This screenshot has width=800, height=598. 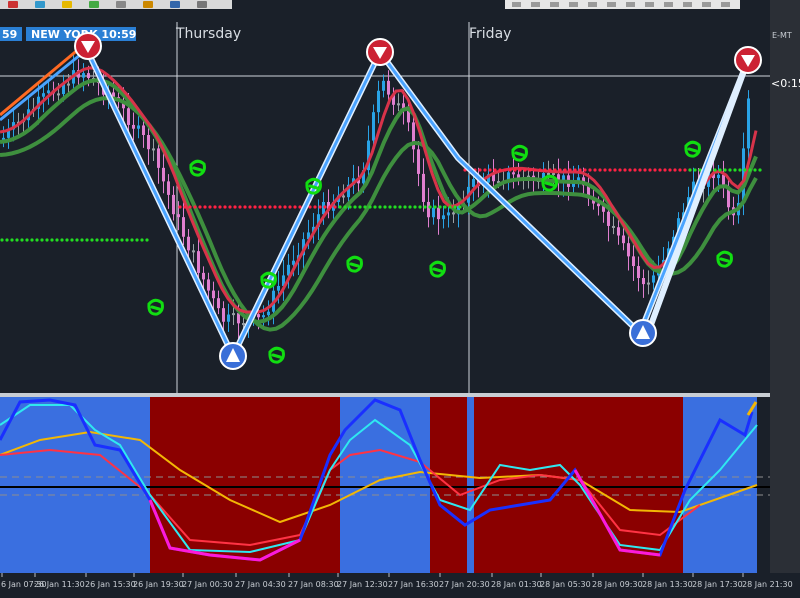 What do you see at coordinates (470, 485) in the screenshot?
I see `oscillator-zone-bullish` at bounding box center [470, 485].